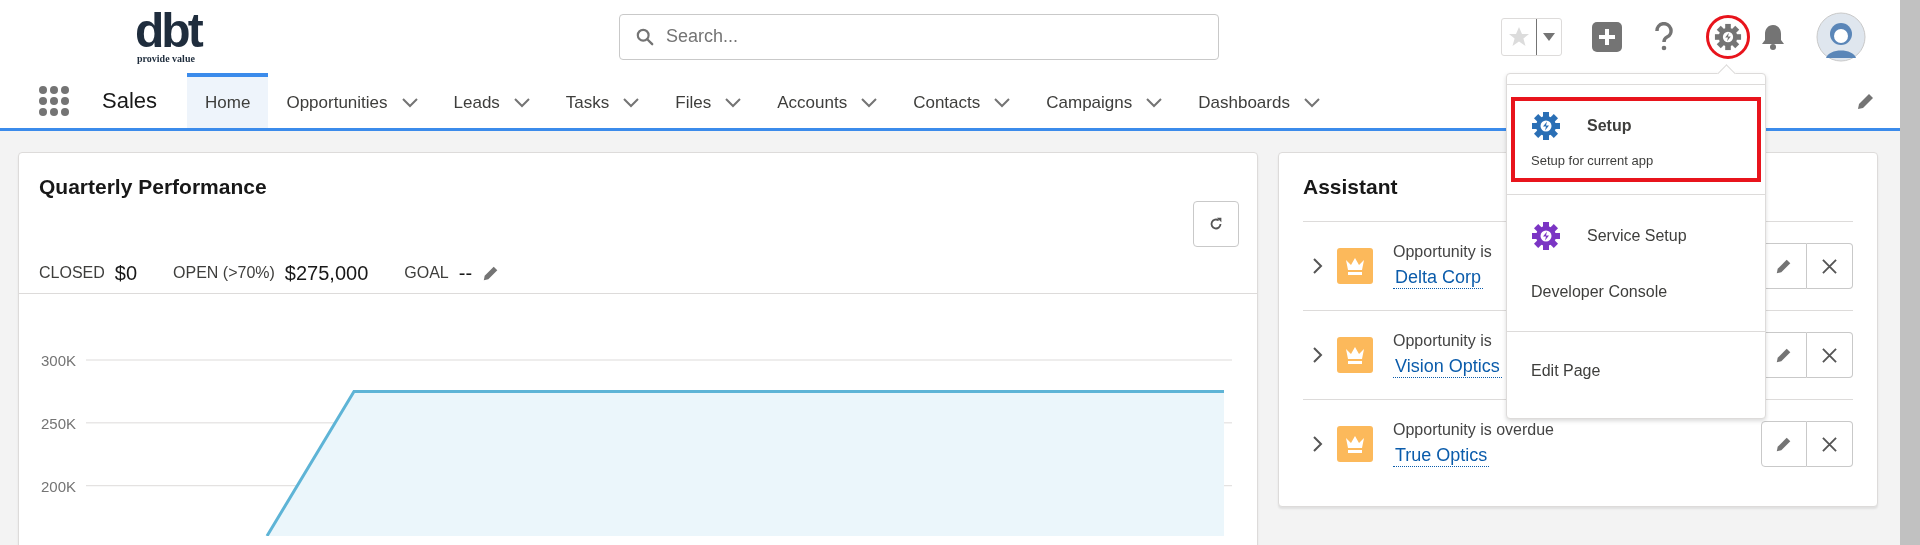  What do you see at coordinates (645, 36) in the screenshot?
I see `search-icon` at bounding box center [645, 36].